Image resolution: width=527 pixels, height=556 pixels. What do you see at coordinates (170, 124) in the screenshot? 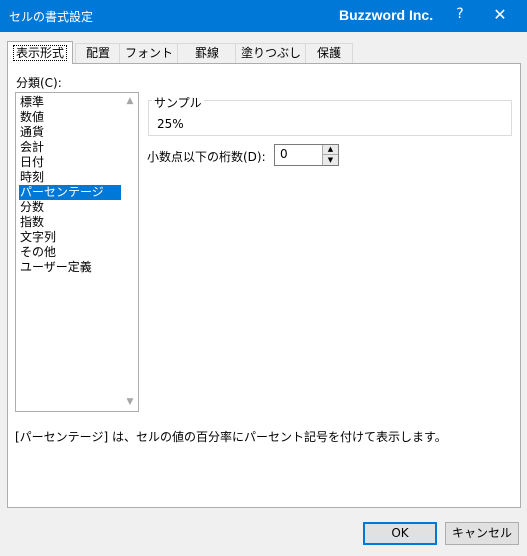
I see `sample-value: 25%` at bounding box center [170, 124].